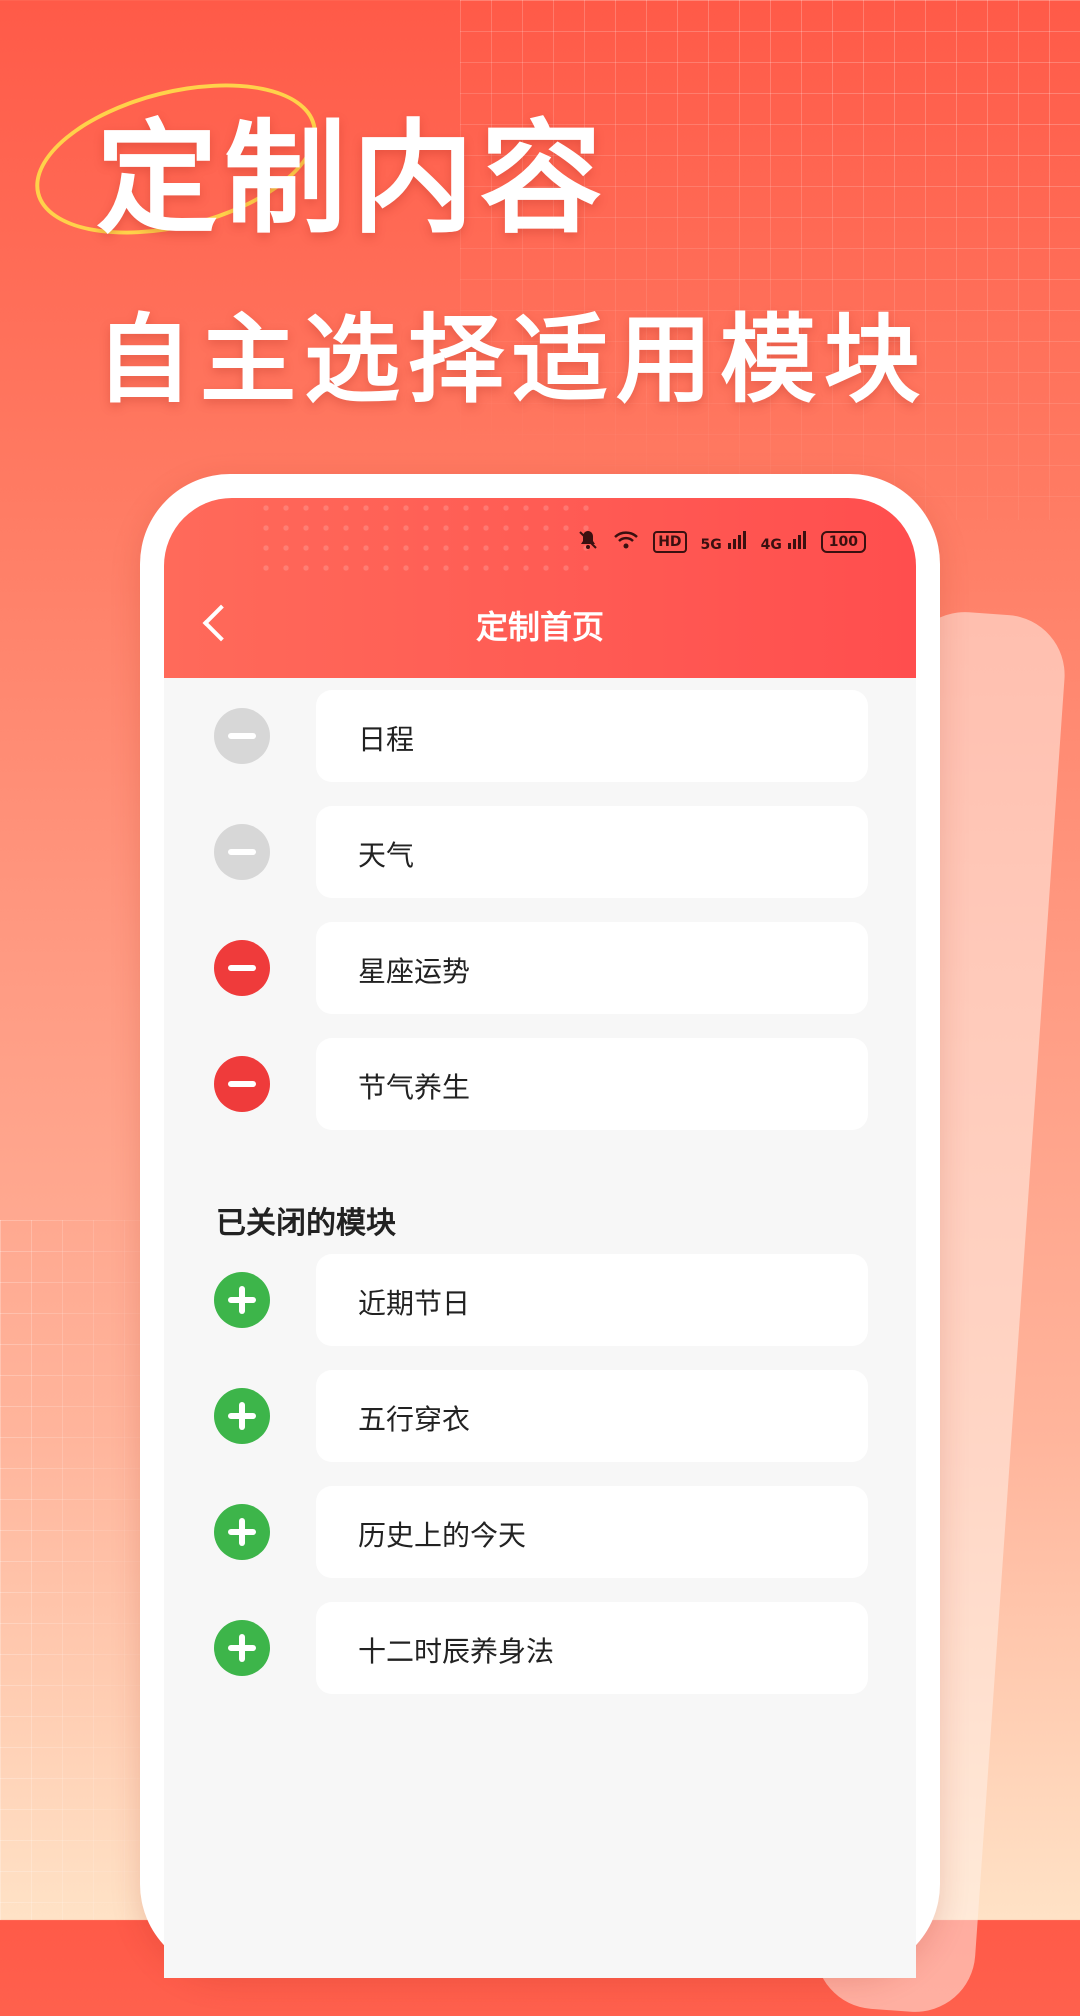 This screenshot has width=1080, height=2016. I want to click on list-item: 近期节日, so click(540, 1300).